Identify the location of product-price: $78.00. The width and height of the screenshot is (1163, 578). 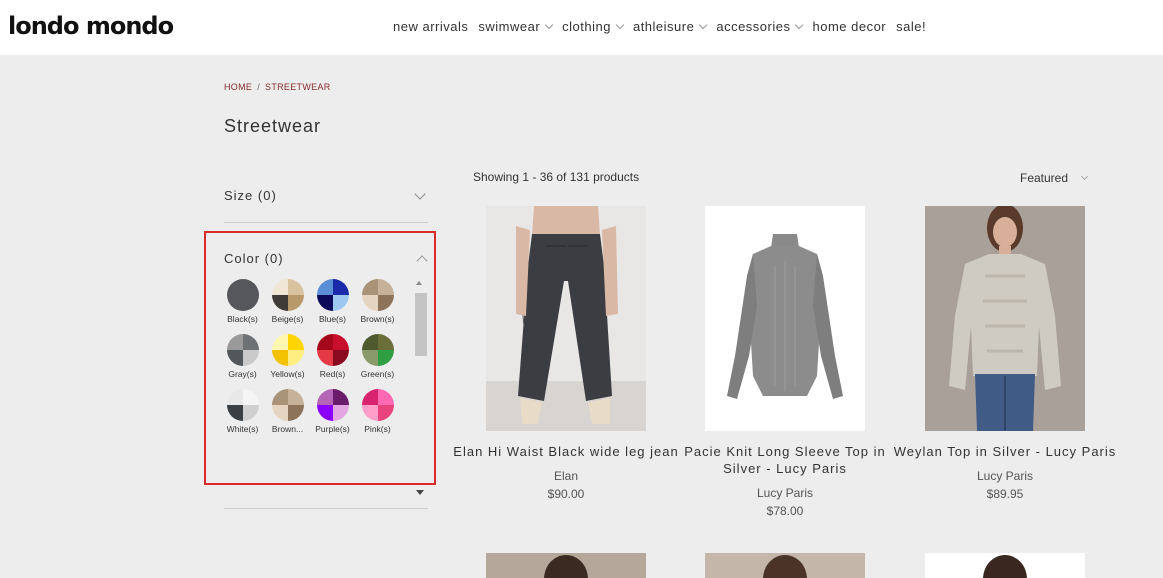
(785, 511).